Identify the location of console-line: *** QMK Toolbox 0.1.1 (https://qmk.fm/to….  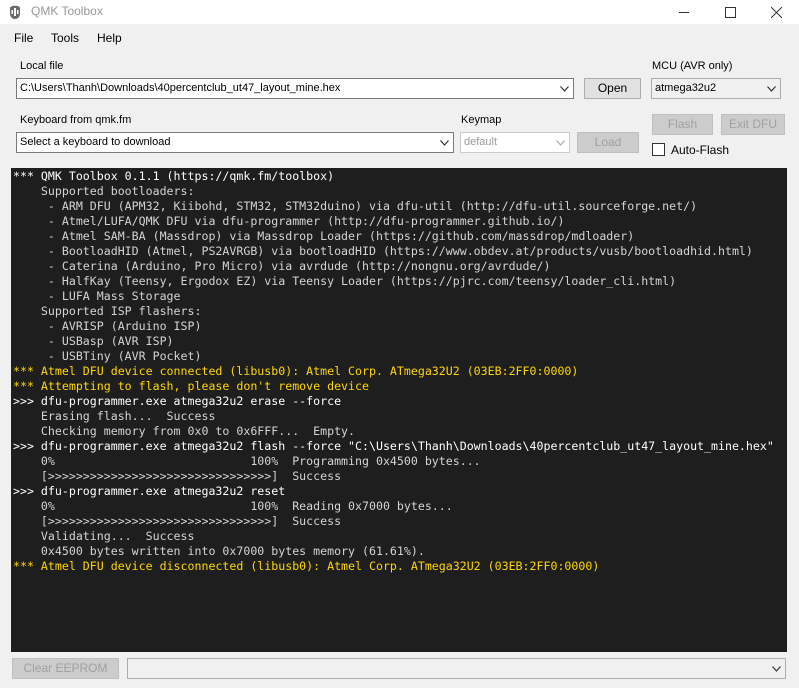
(174, 176).